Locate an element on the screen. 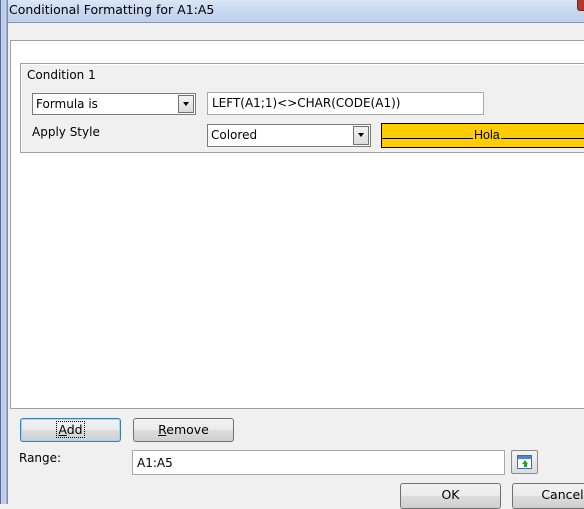 Image resolution: width=584 pixels, height=509 pixels. window-left-edge is located at coordinates (4, 252).